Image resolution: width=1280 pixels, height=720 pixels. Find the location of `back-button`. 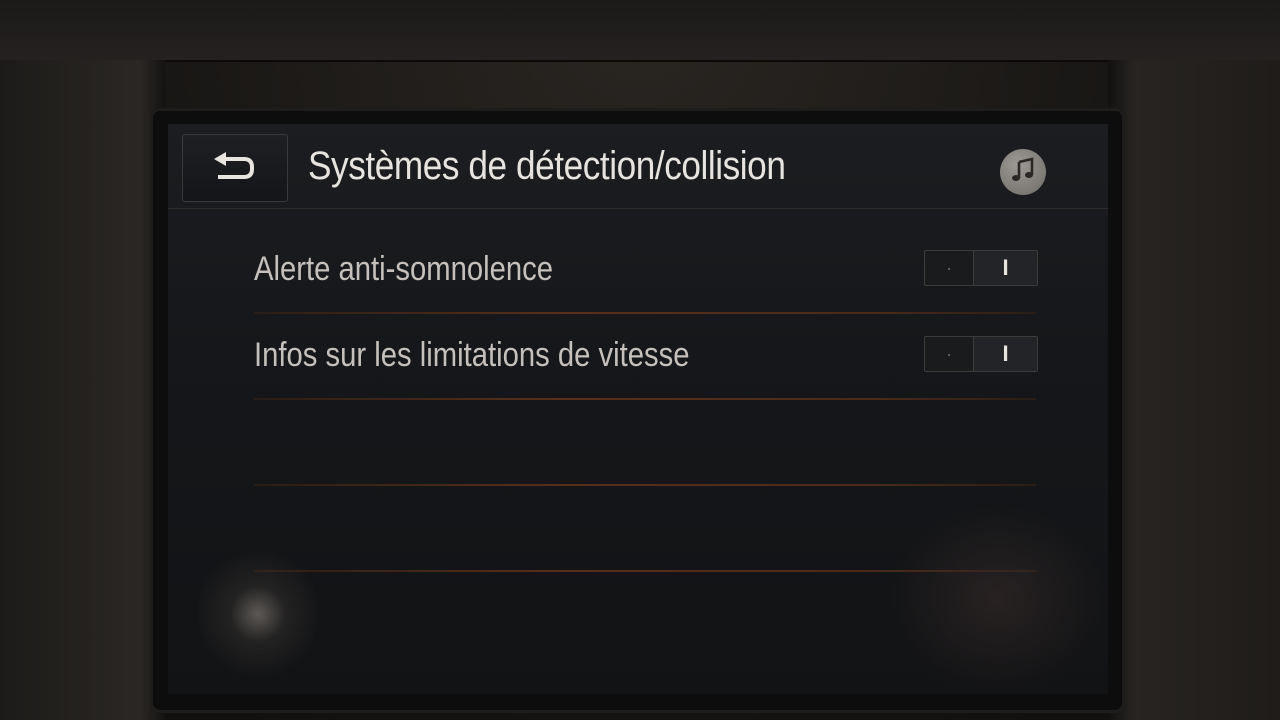

back-button is located at coordinates (235, 168).